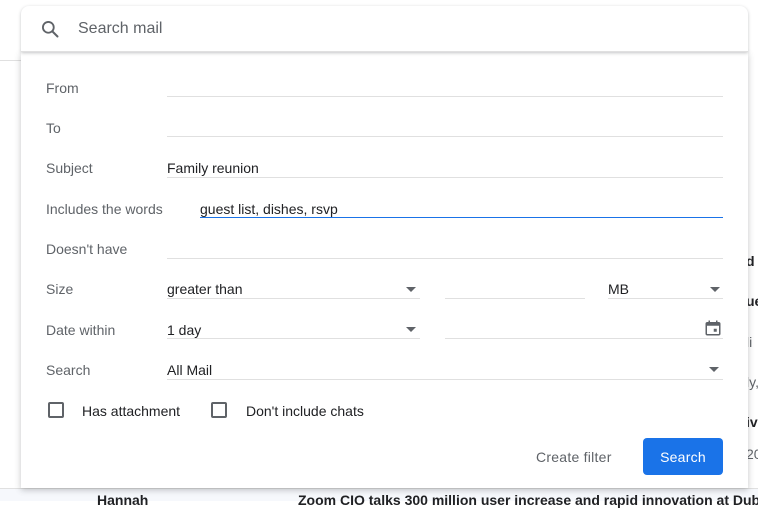 This screenshot has width=758, height=508. Describe the element at coordinates (219, 410) in the screenshot. I see `no-chats-checkbox` at that location.